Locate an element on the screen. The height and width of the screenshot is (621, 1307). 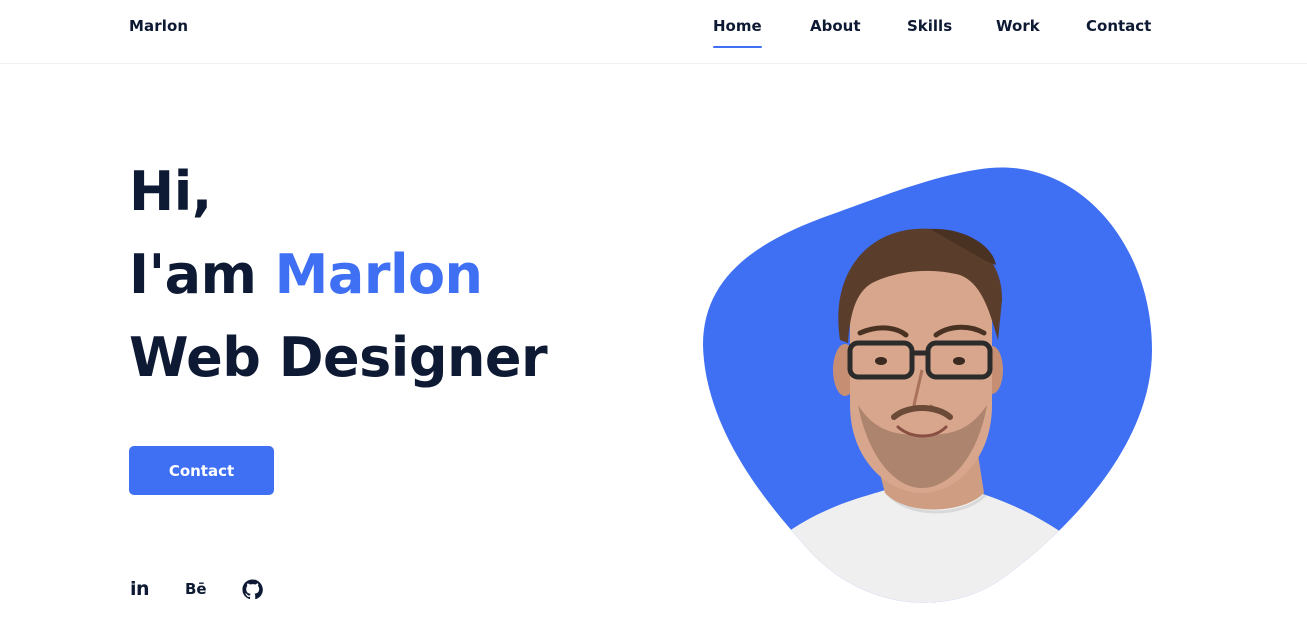
hero-intro-prefix: I'am is located at coordinates (202, 274).